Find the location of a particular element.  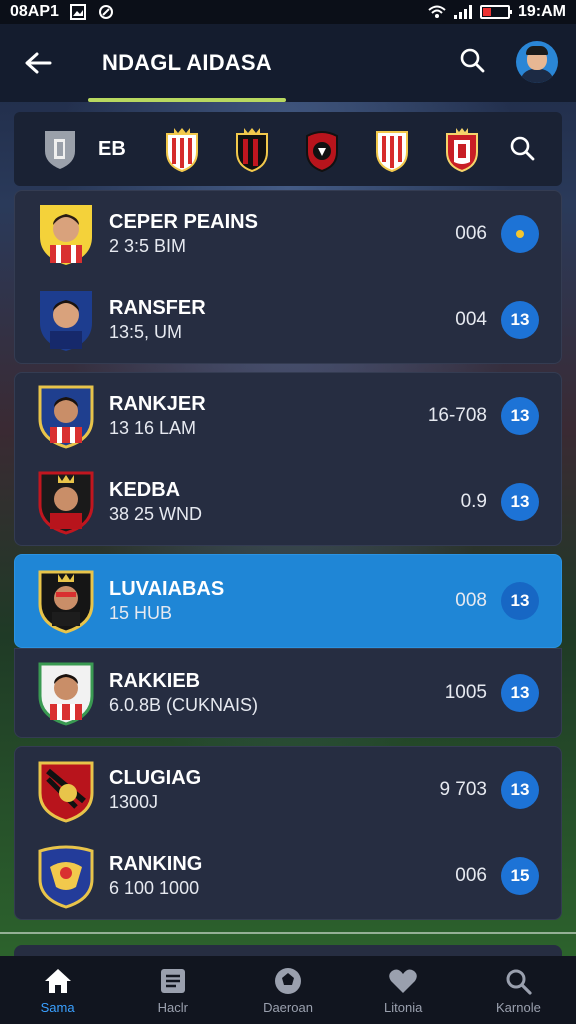

signal-icon is located at coordinates (462, 12).